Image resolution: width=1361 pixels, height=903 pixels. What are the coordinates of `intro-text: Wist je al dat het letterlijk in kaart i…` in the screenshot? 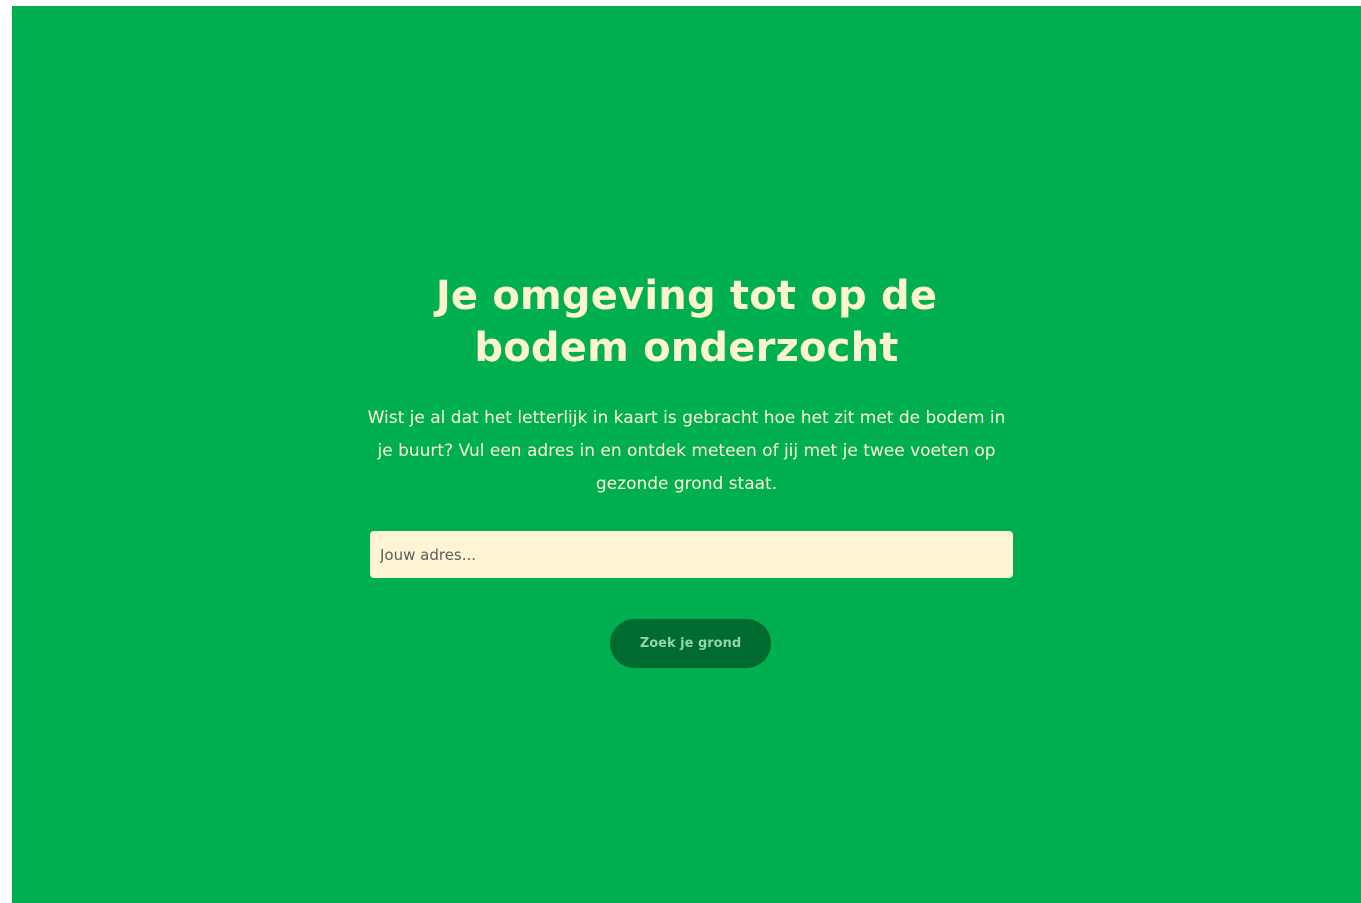 It's located at (686, 451).